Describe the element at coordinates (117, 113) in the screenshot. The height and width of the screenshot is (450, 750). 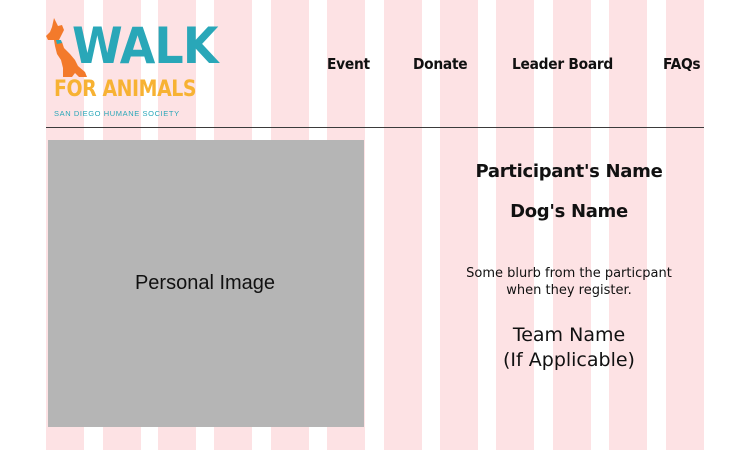
I see `logo-organization: SAN DIEGO HUMANE SOCIETY` at that location.